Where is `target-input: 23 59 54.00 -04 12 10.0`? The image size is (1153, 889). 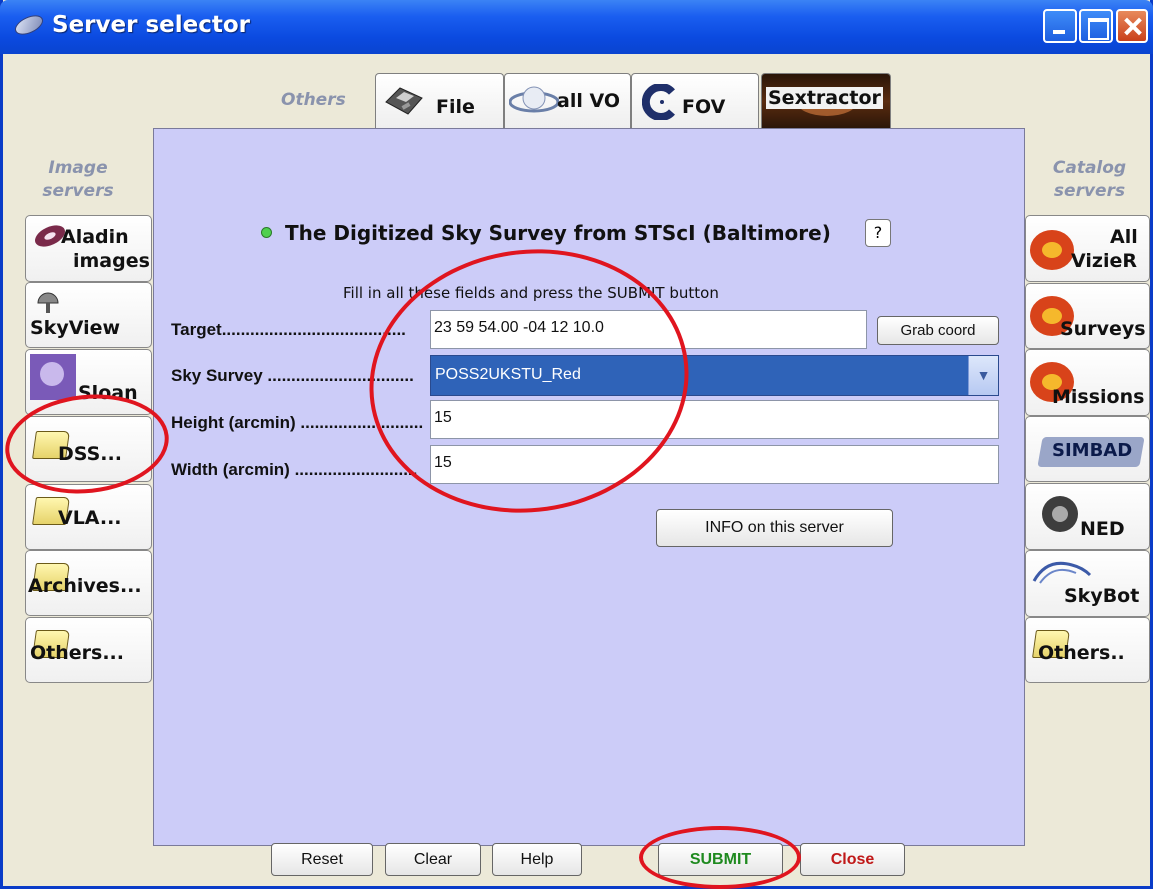
target-input: 23 59 54.00 -04 12 10.0 is located at coordinates (648, 329).